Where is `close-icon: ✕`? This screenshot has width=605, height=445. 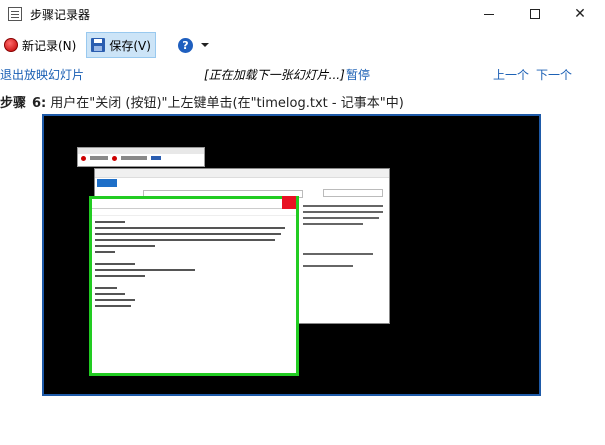
close-icon: ✕ is located at coordinates (580, 14).